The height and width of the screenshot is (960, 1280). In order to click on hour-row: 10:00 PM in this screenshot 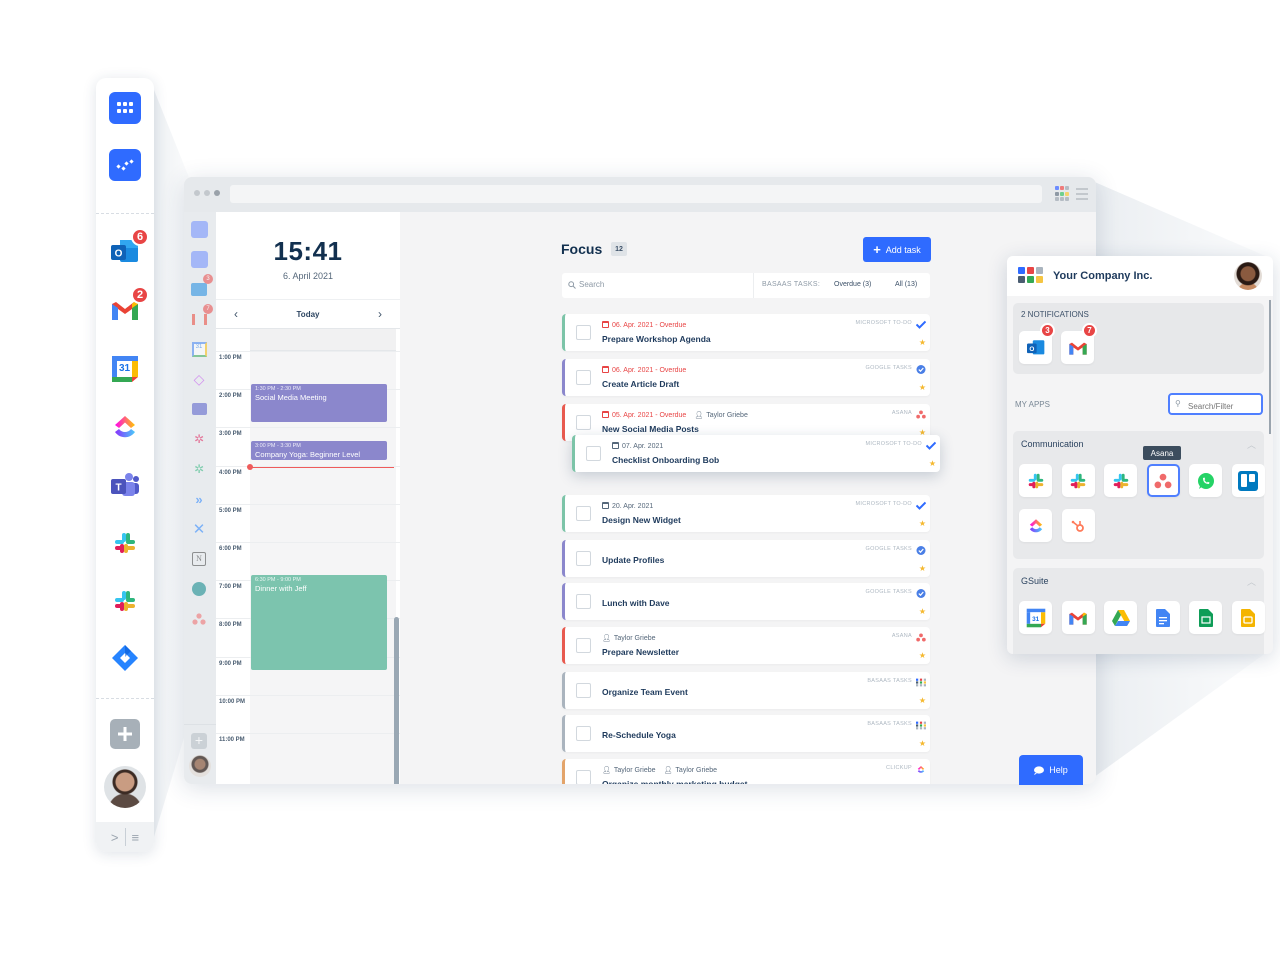, I will do `click(308, 713)`.